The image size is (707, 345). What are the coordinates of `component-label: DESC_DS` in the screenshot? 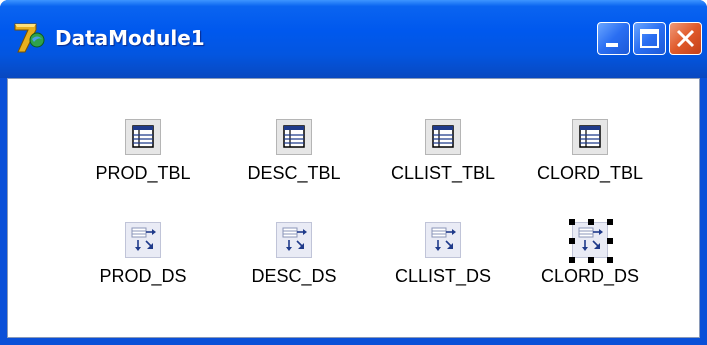 It's located at (294, 276).